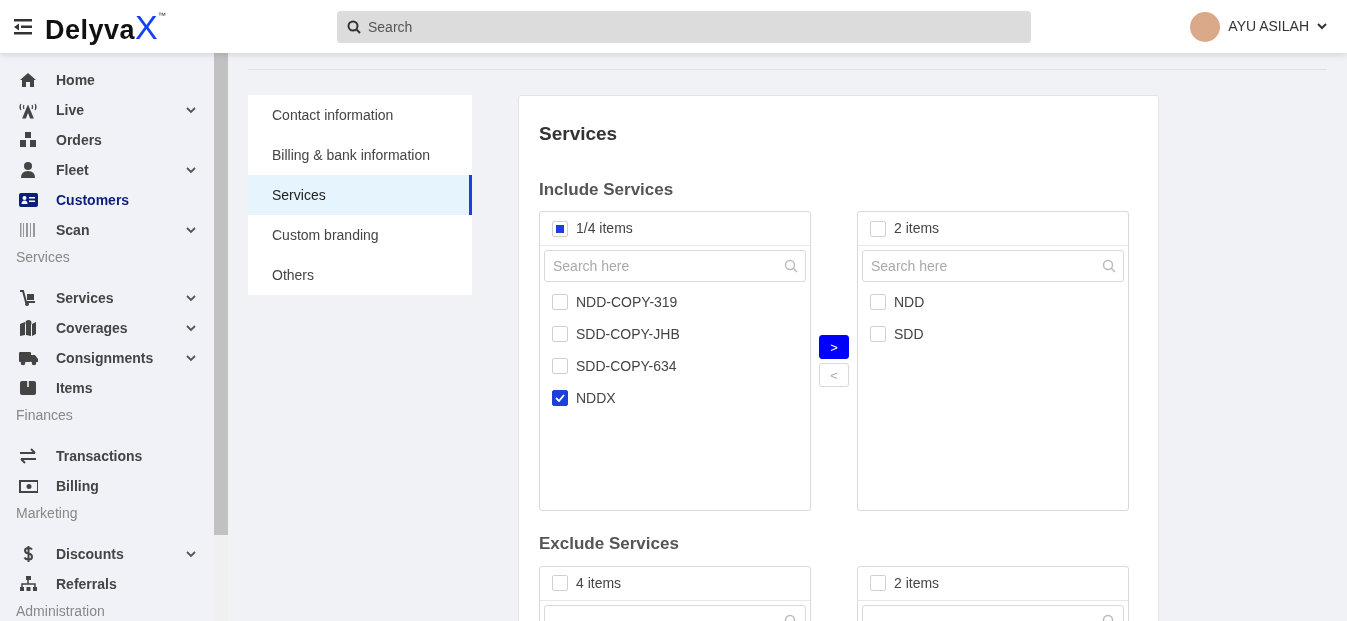  What do you see at coordinates (579, 134) in the screenshot?
I see `card-title: Services` at bounding box center [579, 134].